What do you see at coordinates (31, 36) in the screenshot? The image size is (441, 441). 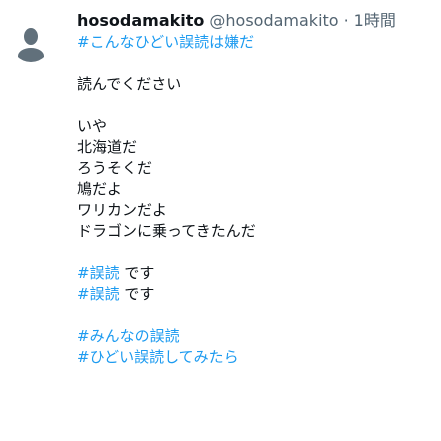 I see `avatar-head-icon` at bounding box center [31, 36].